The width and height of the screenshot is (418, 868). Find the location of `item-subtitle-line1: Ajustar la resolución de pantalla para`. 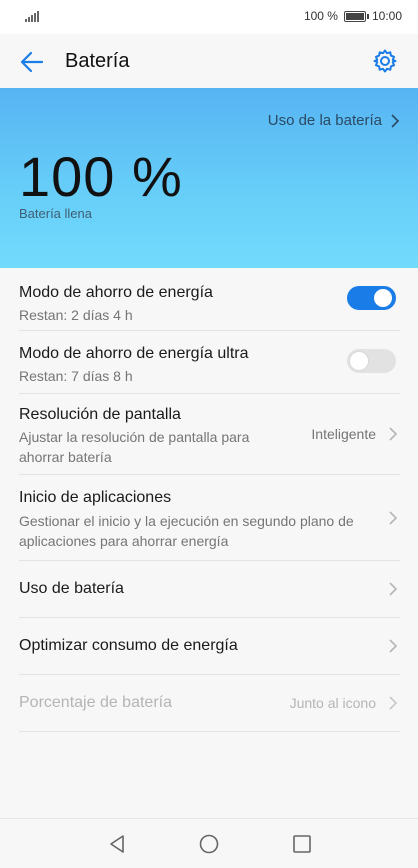

item-subtitle-line1: Ajustar la resolución de pantalla para is located at coordinates (134, 437).